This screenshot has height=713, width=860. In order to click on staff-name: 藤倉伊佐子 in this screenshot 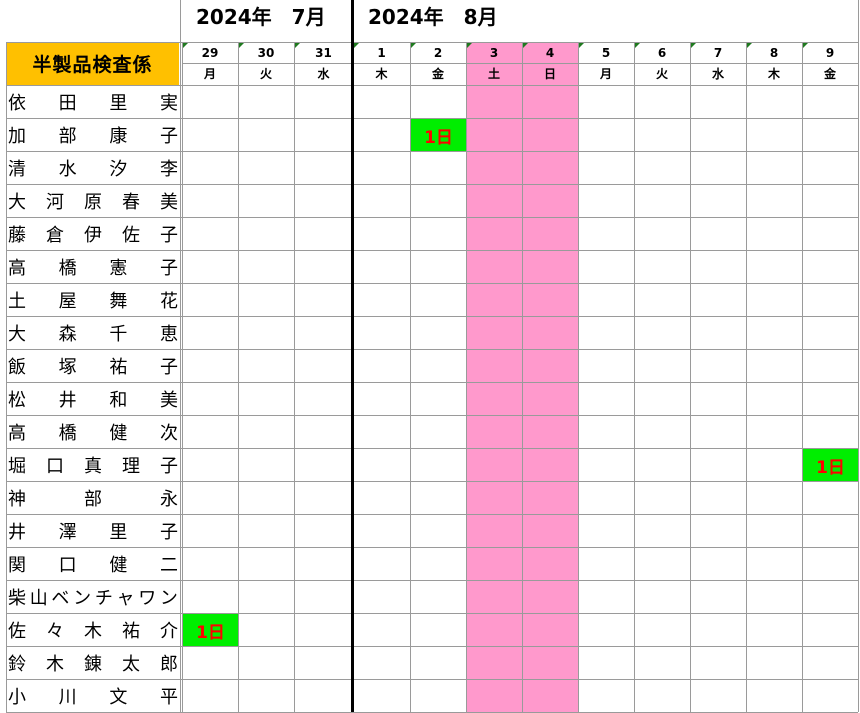, I will do `click(93, 233)`.